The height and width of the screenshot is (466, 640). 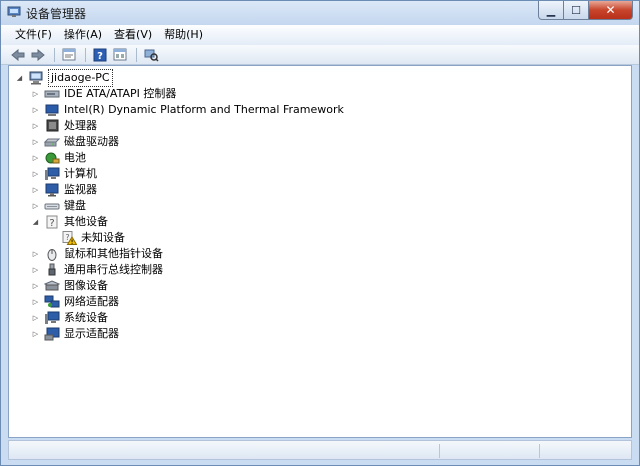 I want to click on help-button: ?, so click(x=100, y=55).